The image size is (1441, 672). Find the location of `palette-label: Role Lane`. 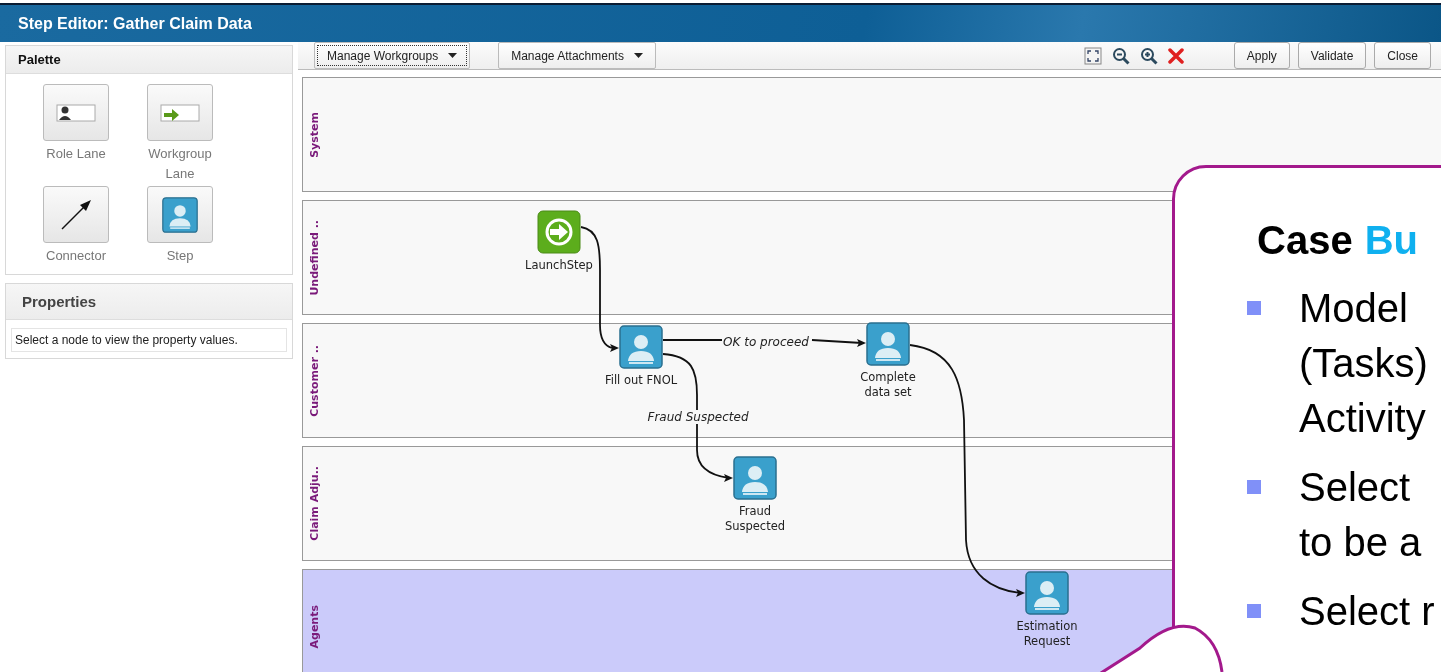

palette-label: Role Lane is located at coordinates (76, 154).